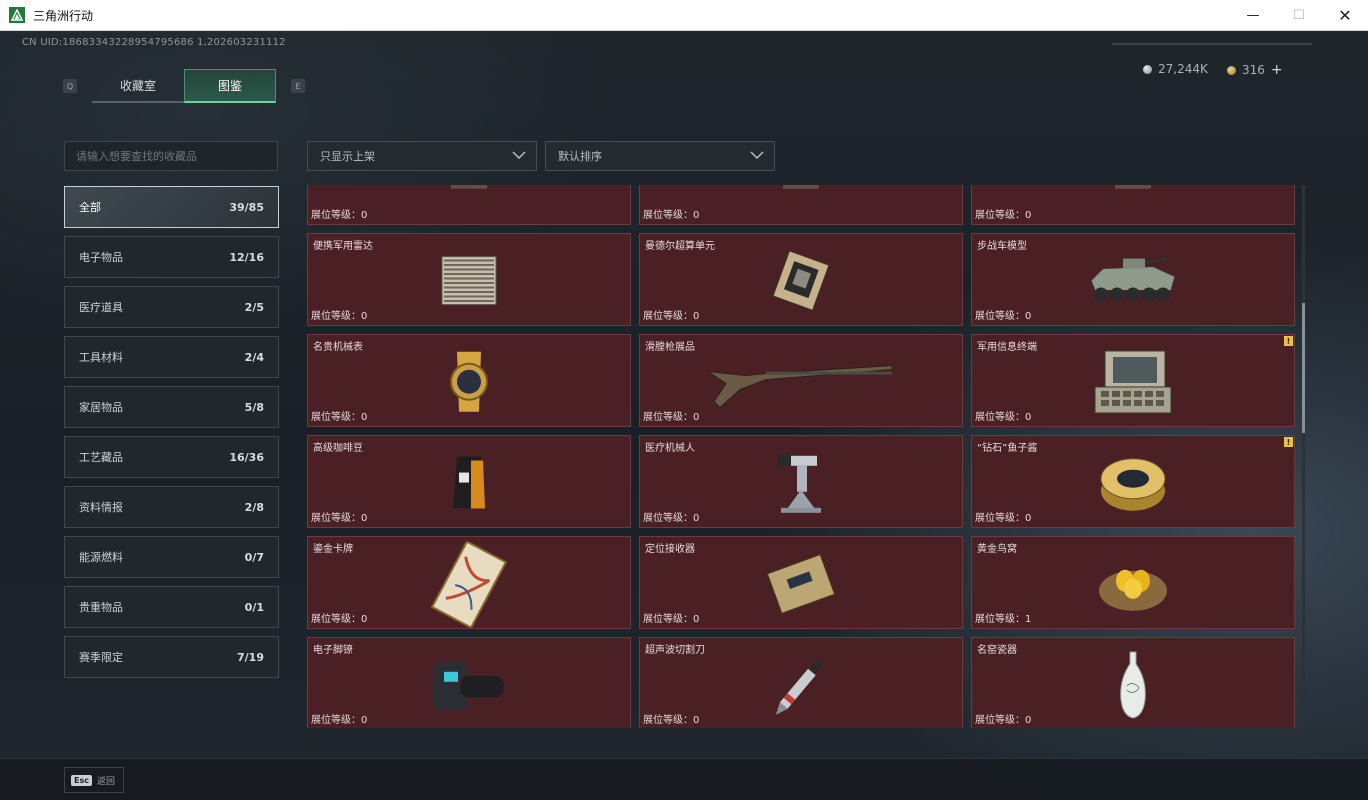 Image resolution: width=1368 pixels, height=800 pixels. I want to click on ultrasonic-knife-icon, so click(801, 686).